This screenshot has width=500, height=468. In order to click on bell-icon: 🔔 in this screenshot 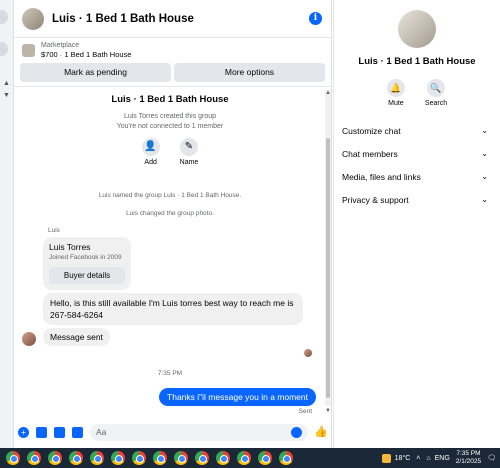, I will do `click(395, 88)`.